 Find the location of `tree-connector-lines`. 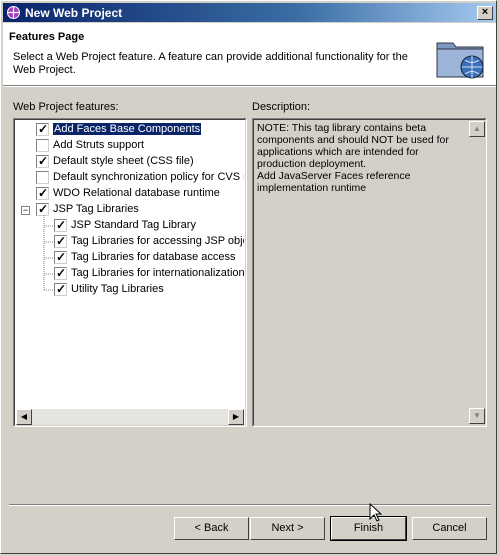

tree-connector-lines is located at coordinates (48, 253).